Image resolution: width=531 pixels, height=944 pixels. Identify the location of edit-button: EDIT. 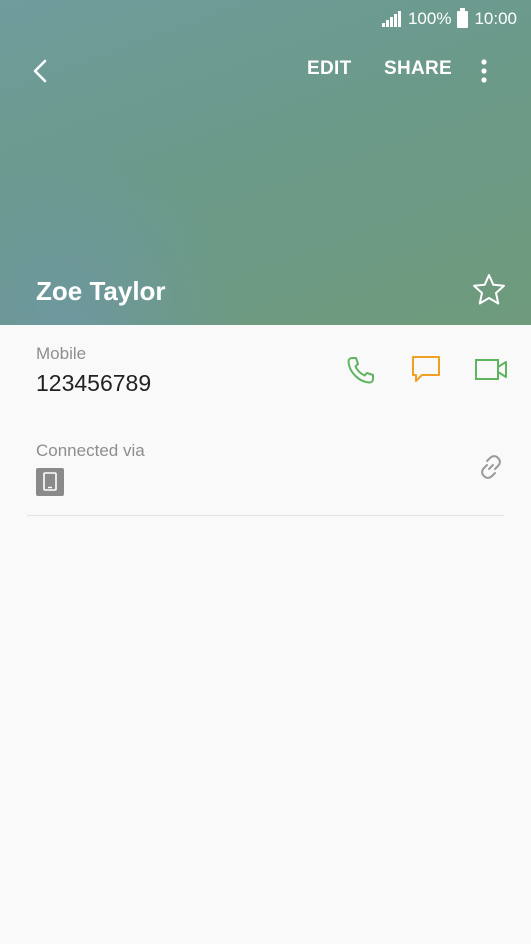
(329, 69).